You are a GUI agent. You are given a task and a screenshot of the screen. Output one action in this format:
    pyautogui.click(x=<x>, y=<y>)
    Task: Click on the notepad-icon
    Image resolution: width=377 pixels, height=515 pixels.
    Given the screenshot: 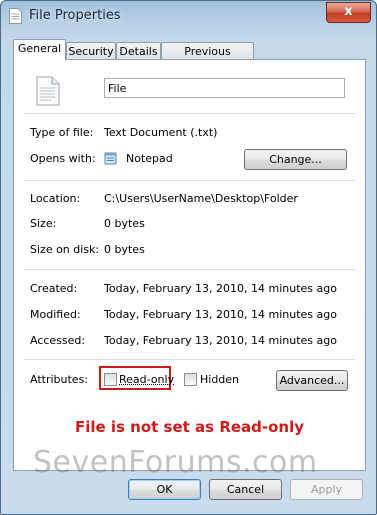 What is the action you would take?
    pyautogui.click(x=110, y=158)
    